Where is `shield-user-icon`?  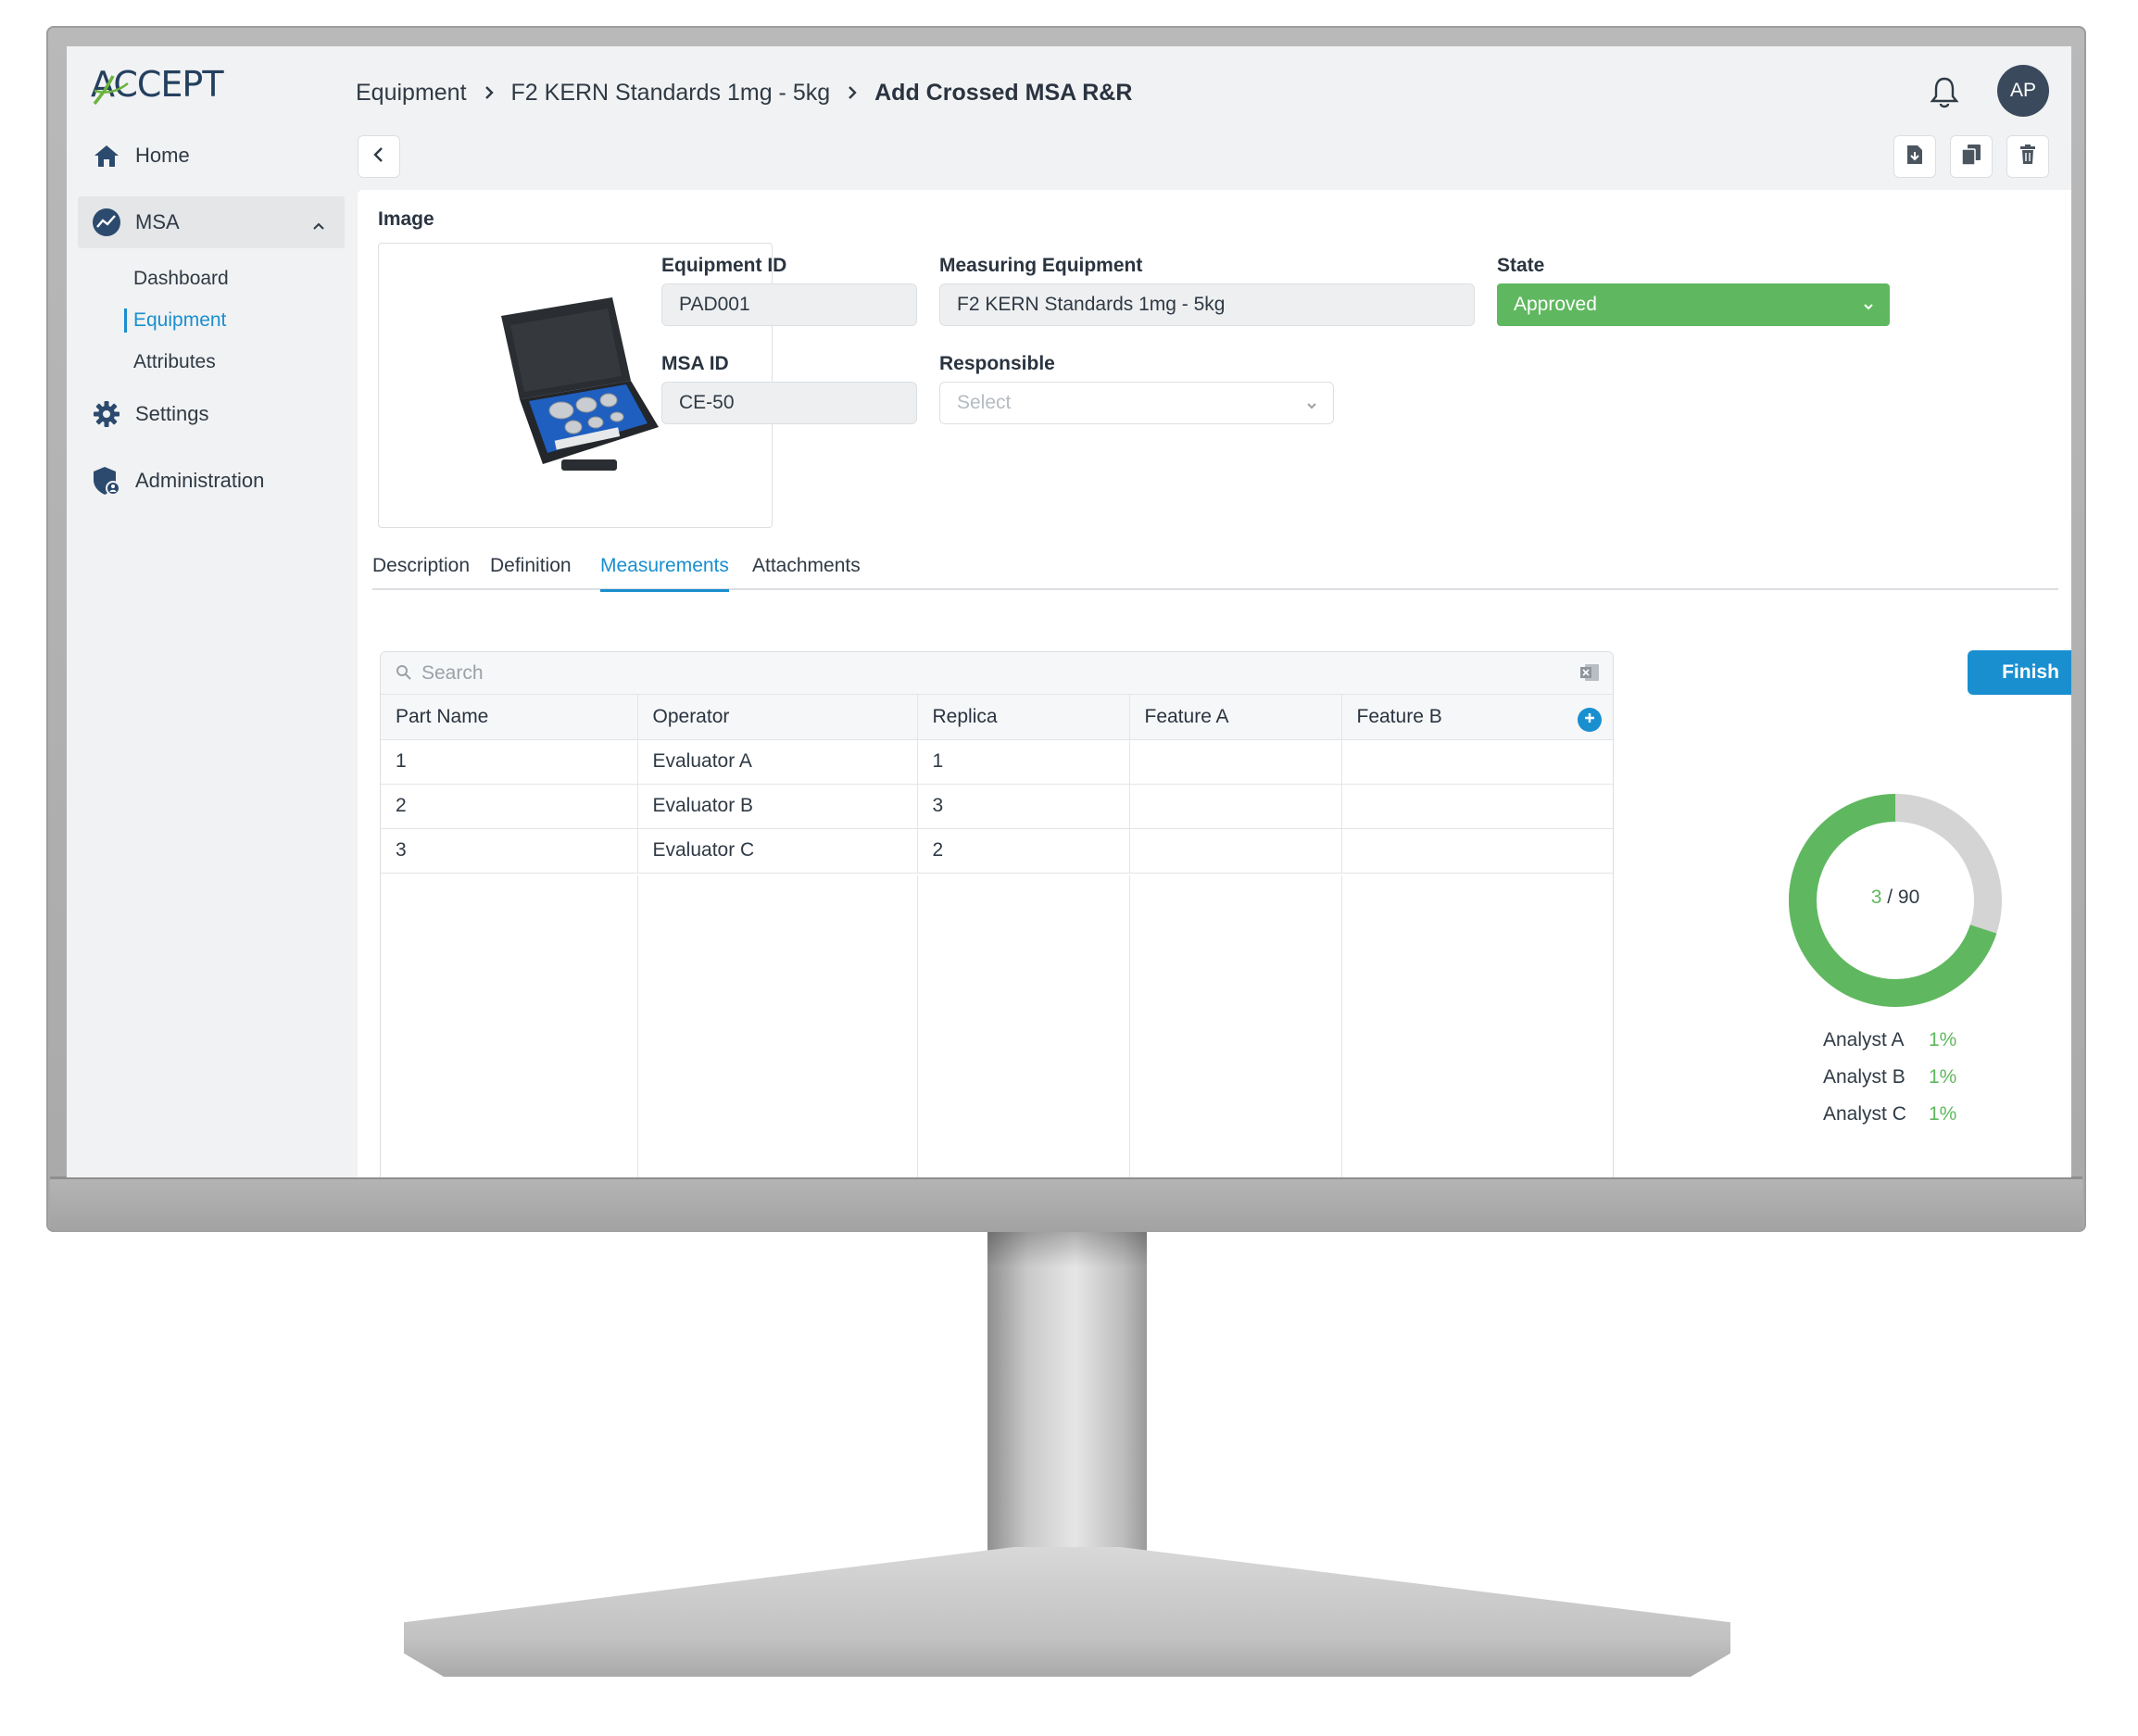 shield-user-icon is located at coordinates (106, 481).